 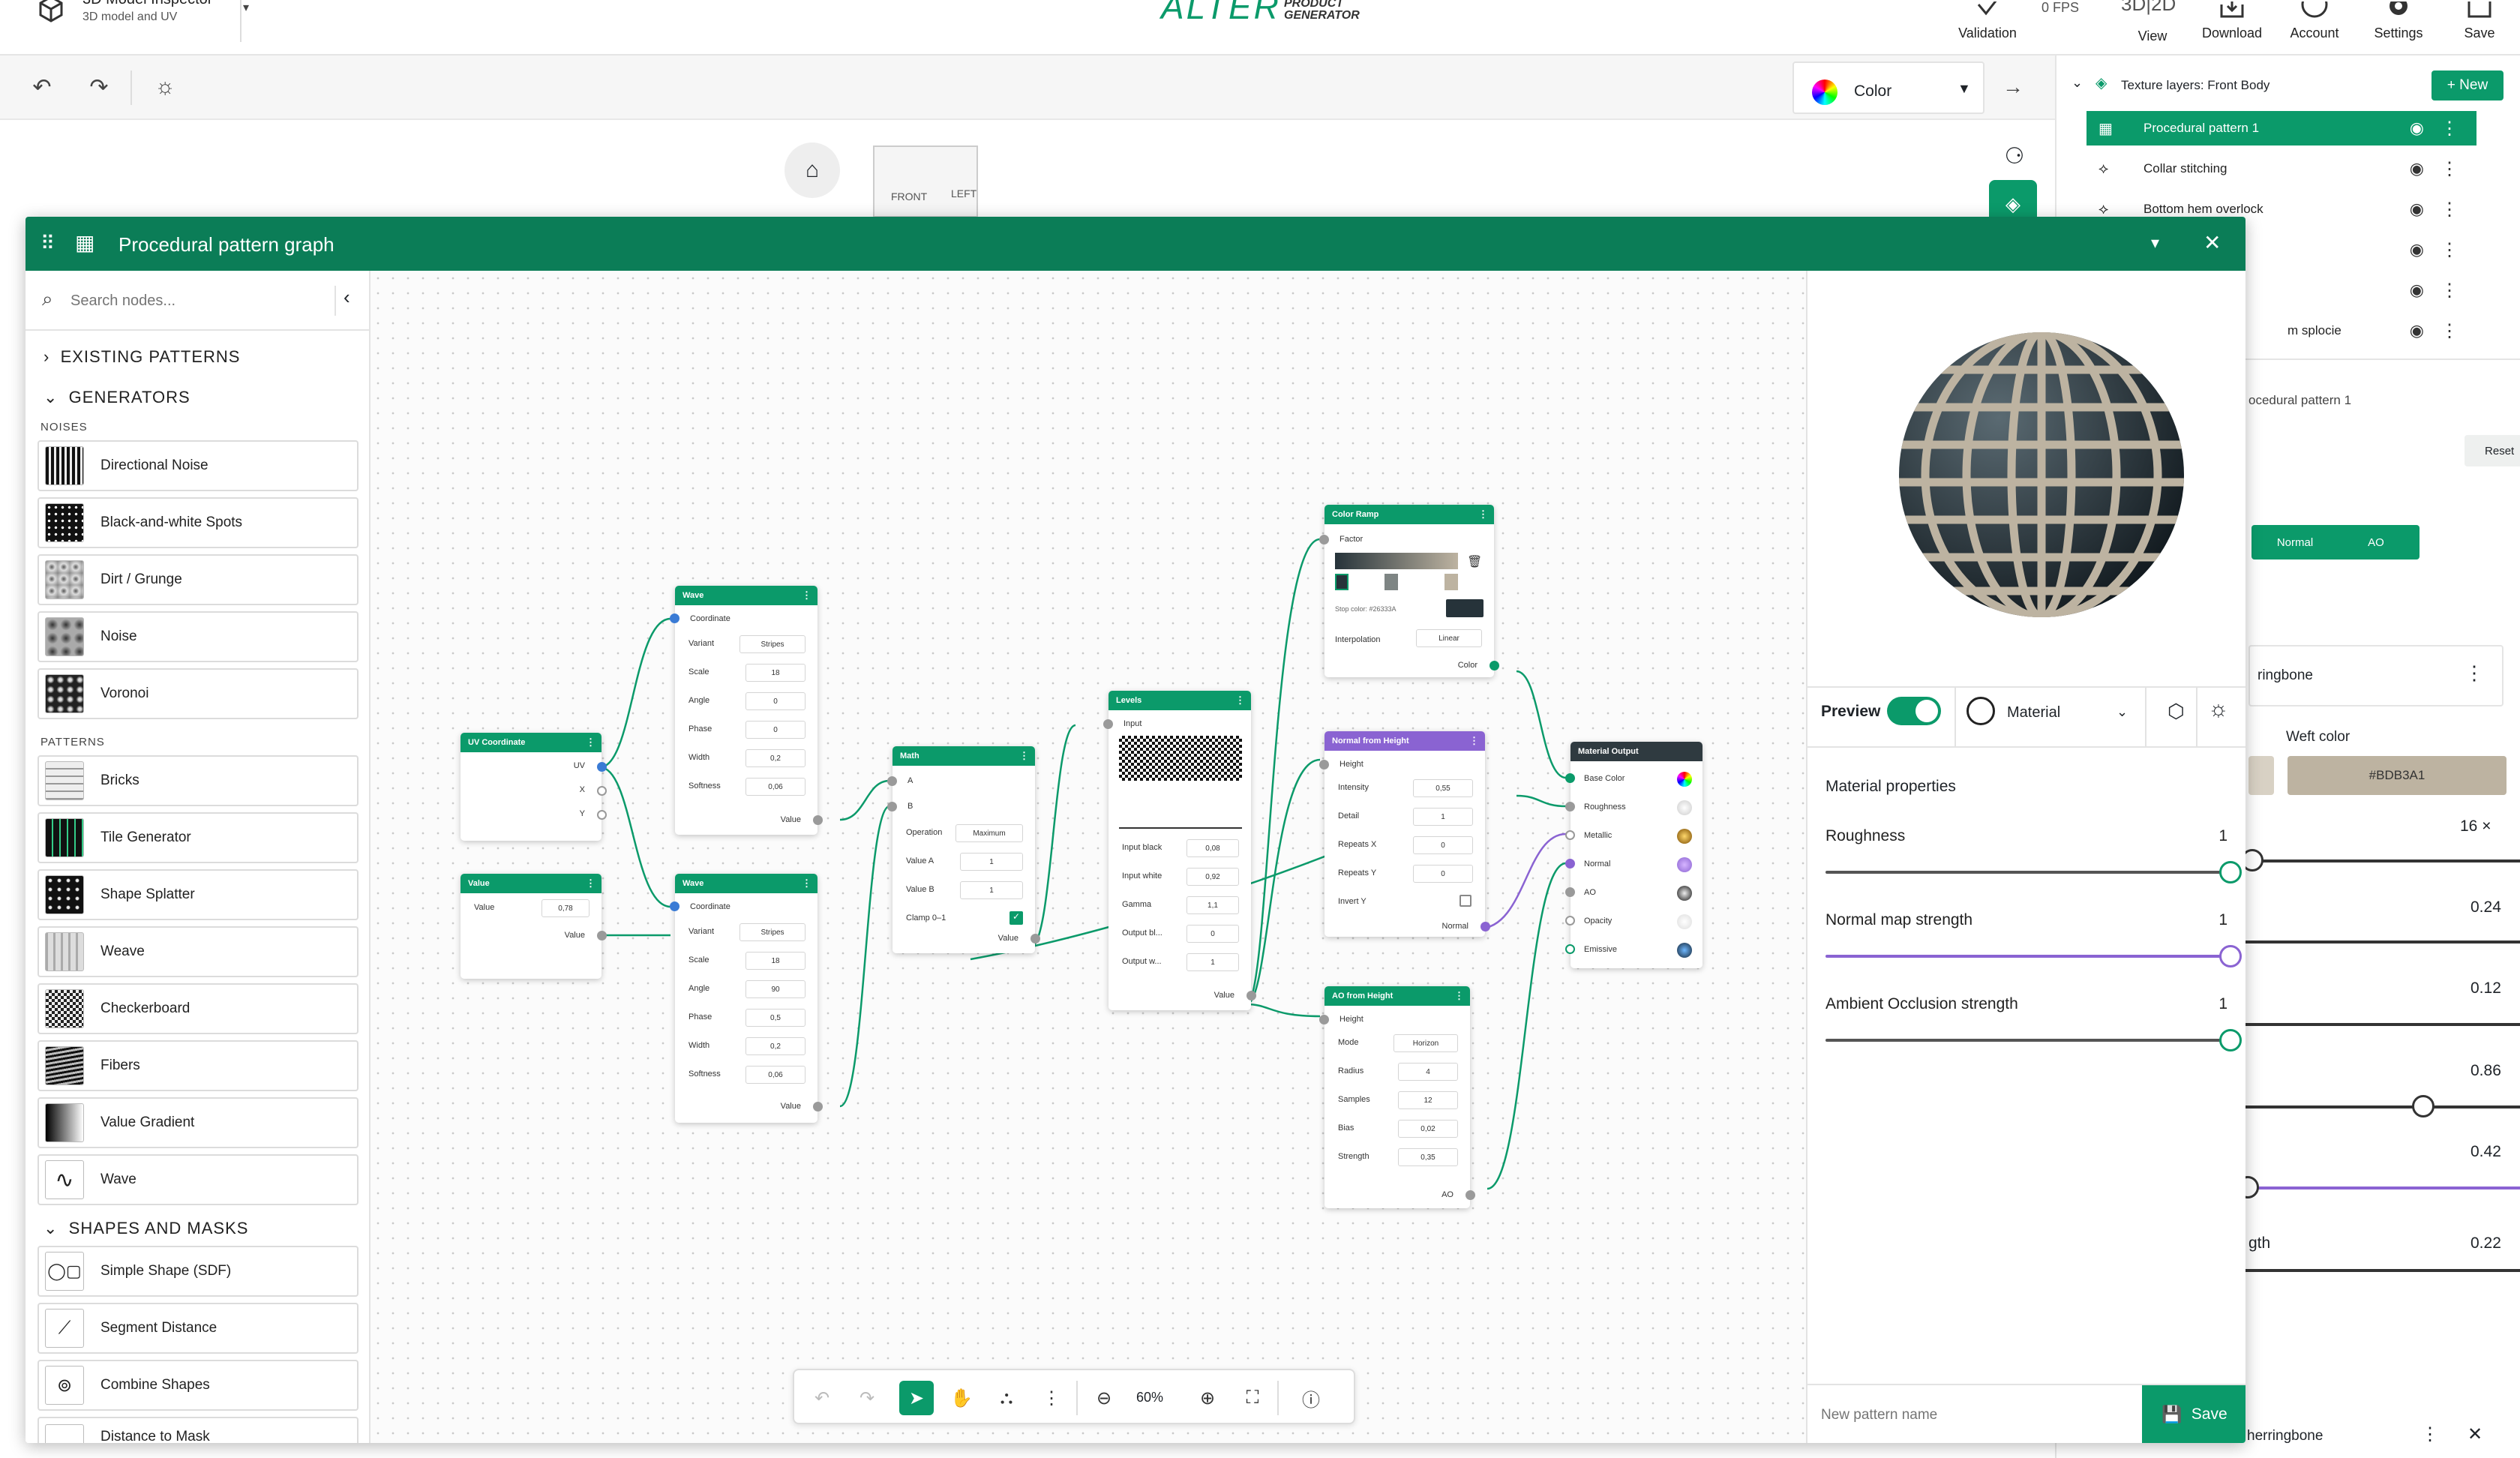 I want to click on slider-knob, so click(x=2423, y=1106).